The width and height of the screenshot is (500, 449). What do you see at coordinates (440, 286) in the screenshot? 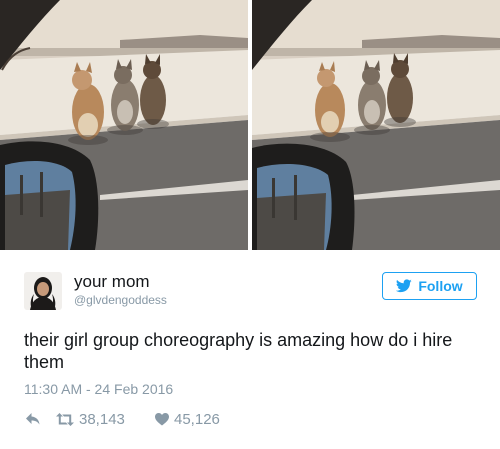
I see `follow-button-label: Follow` at bounding box center [440, 286].